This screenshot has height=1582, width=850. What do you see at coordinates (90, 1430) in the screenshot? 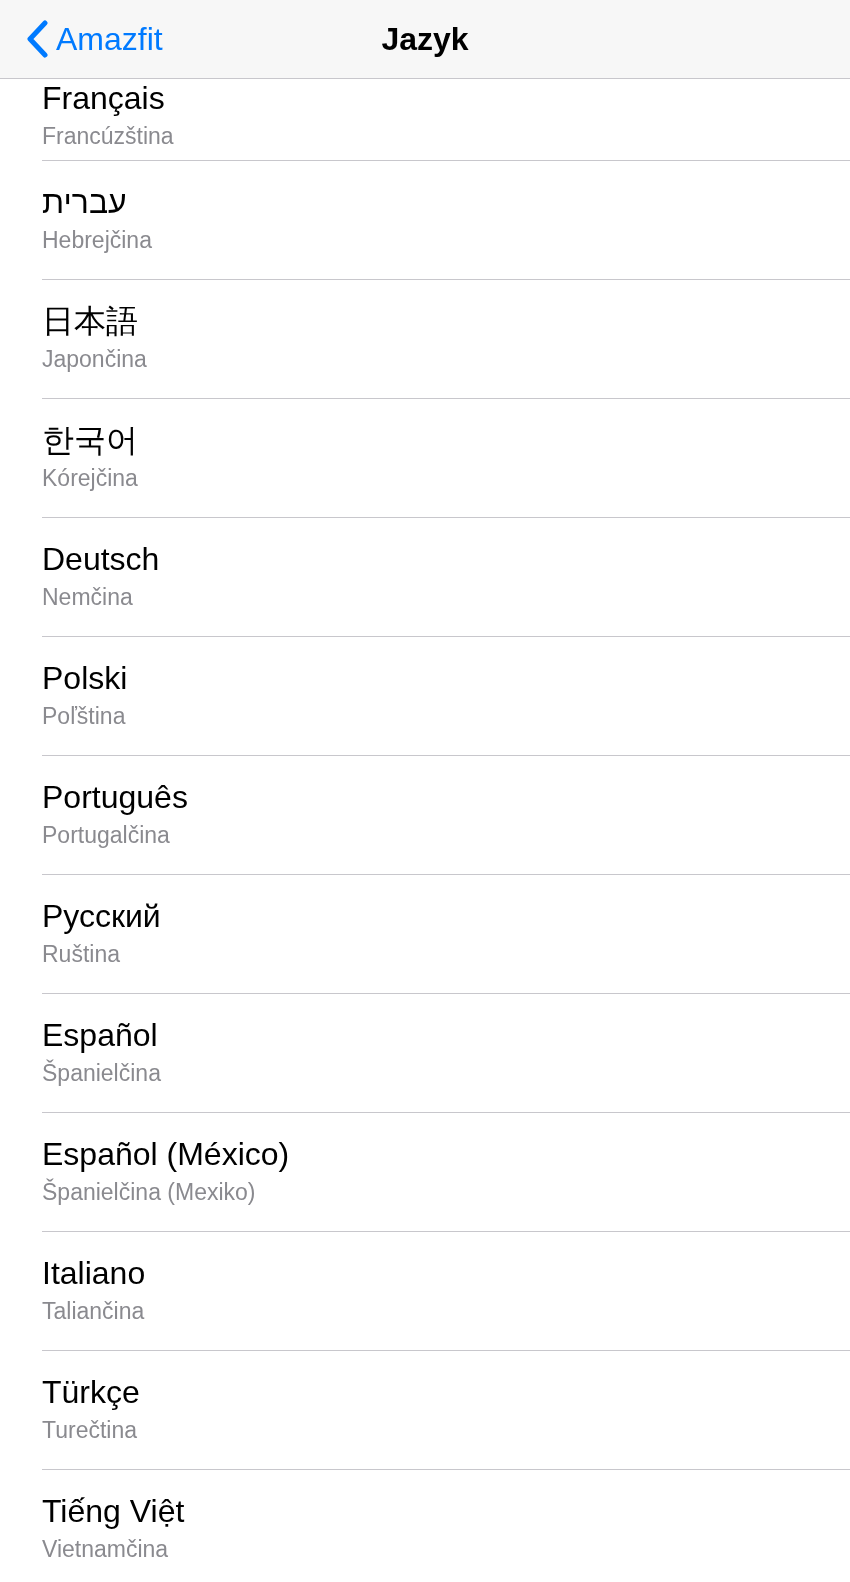
I see `language-translation: Turečtina` at bounding box center [90, 1430].